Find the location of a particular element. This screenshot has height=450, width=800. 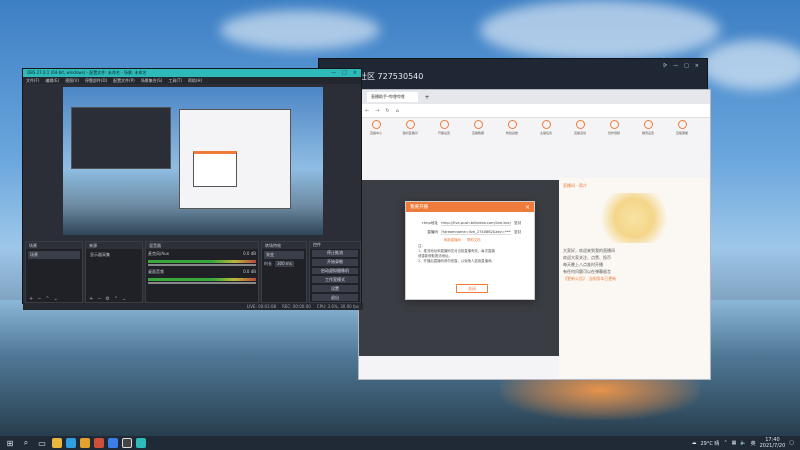

server-field: rtmp://live-push.bilivideo.com/live-bvc/ is located at coordinates (476, 223).